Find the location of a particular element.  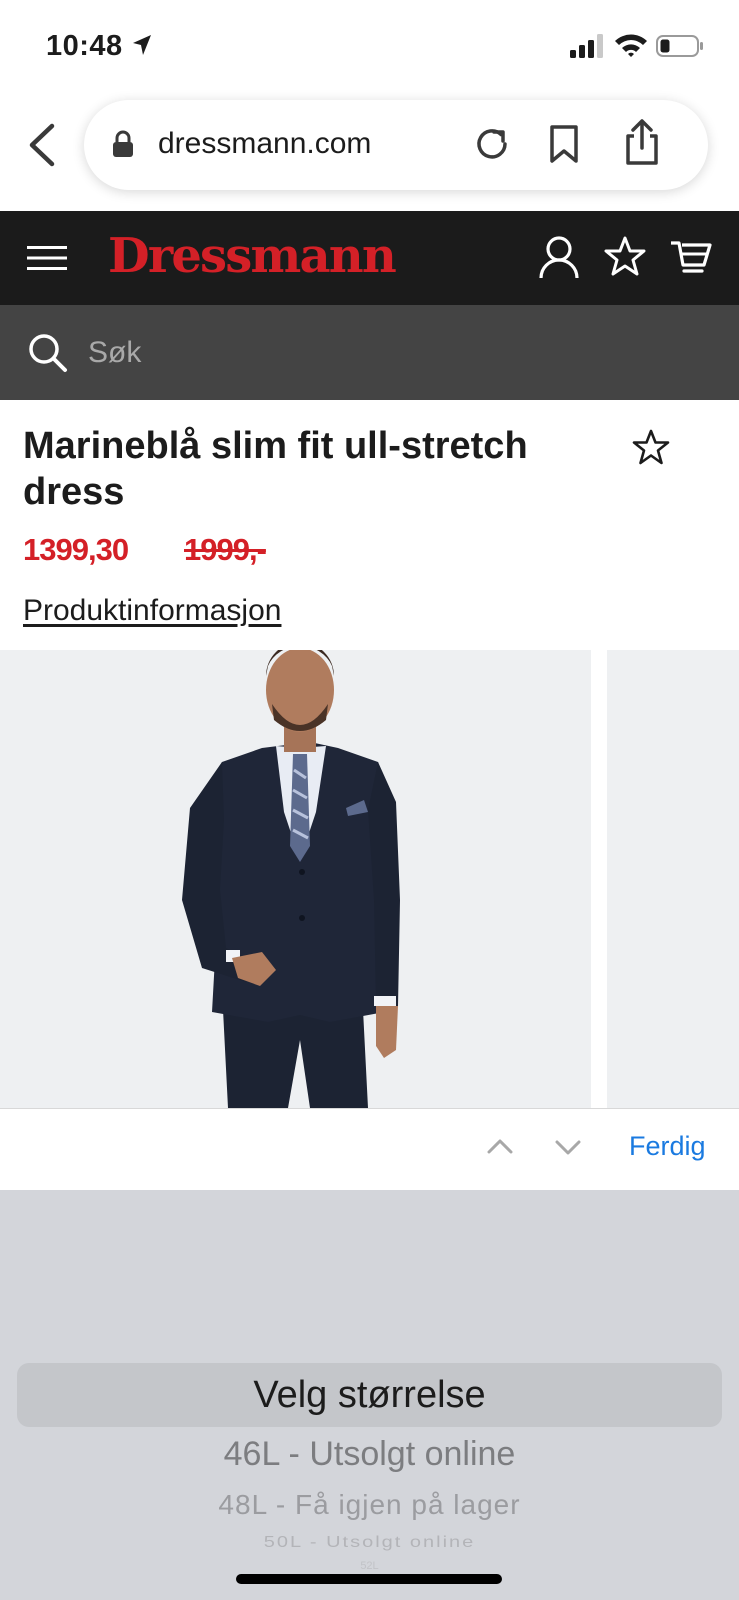

bookmark-icon is located at coordinates (564, 144).